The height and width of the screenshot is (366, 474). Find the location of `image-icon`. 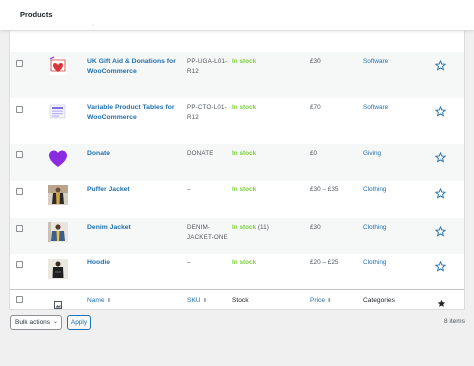

image-icon is located at coordinates (58, 302).